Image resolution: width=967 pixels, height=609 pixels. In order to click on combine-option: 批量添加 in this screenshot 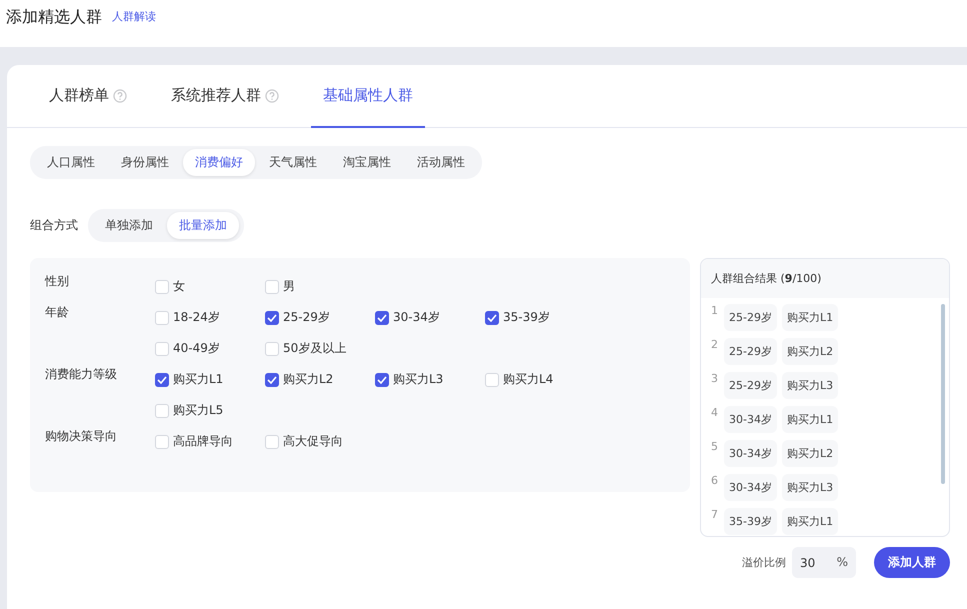, I will do `click(203, 225)`.